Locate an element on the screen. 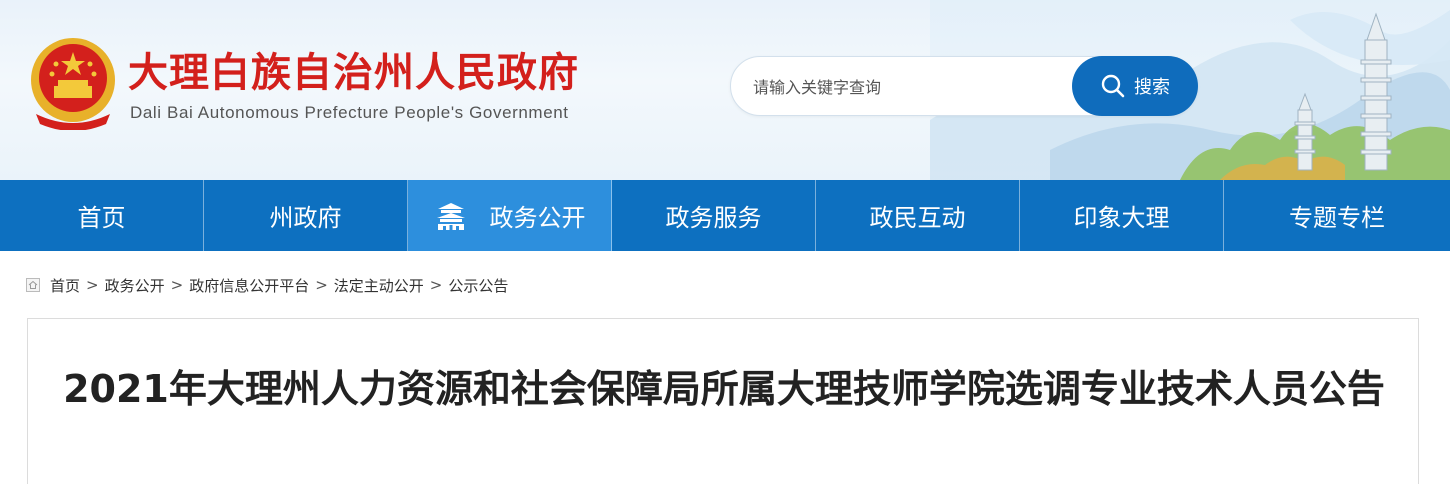  search-input is located at coordinates (908, 87).